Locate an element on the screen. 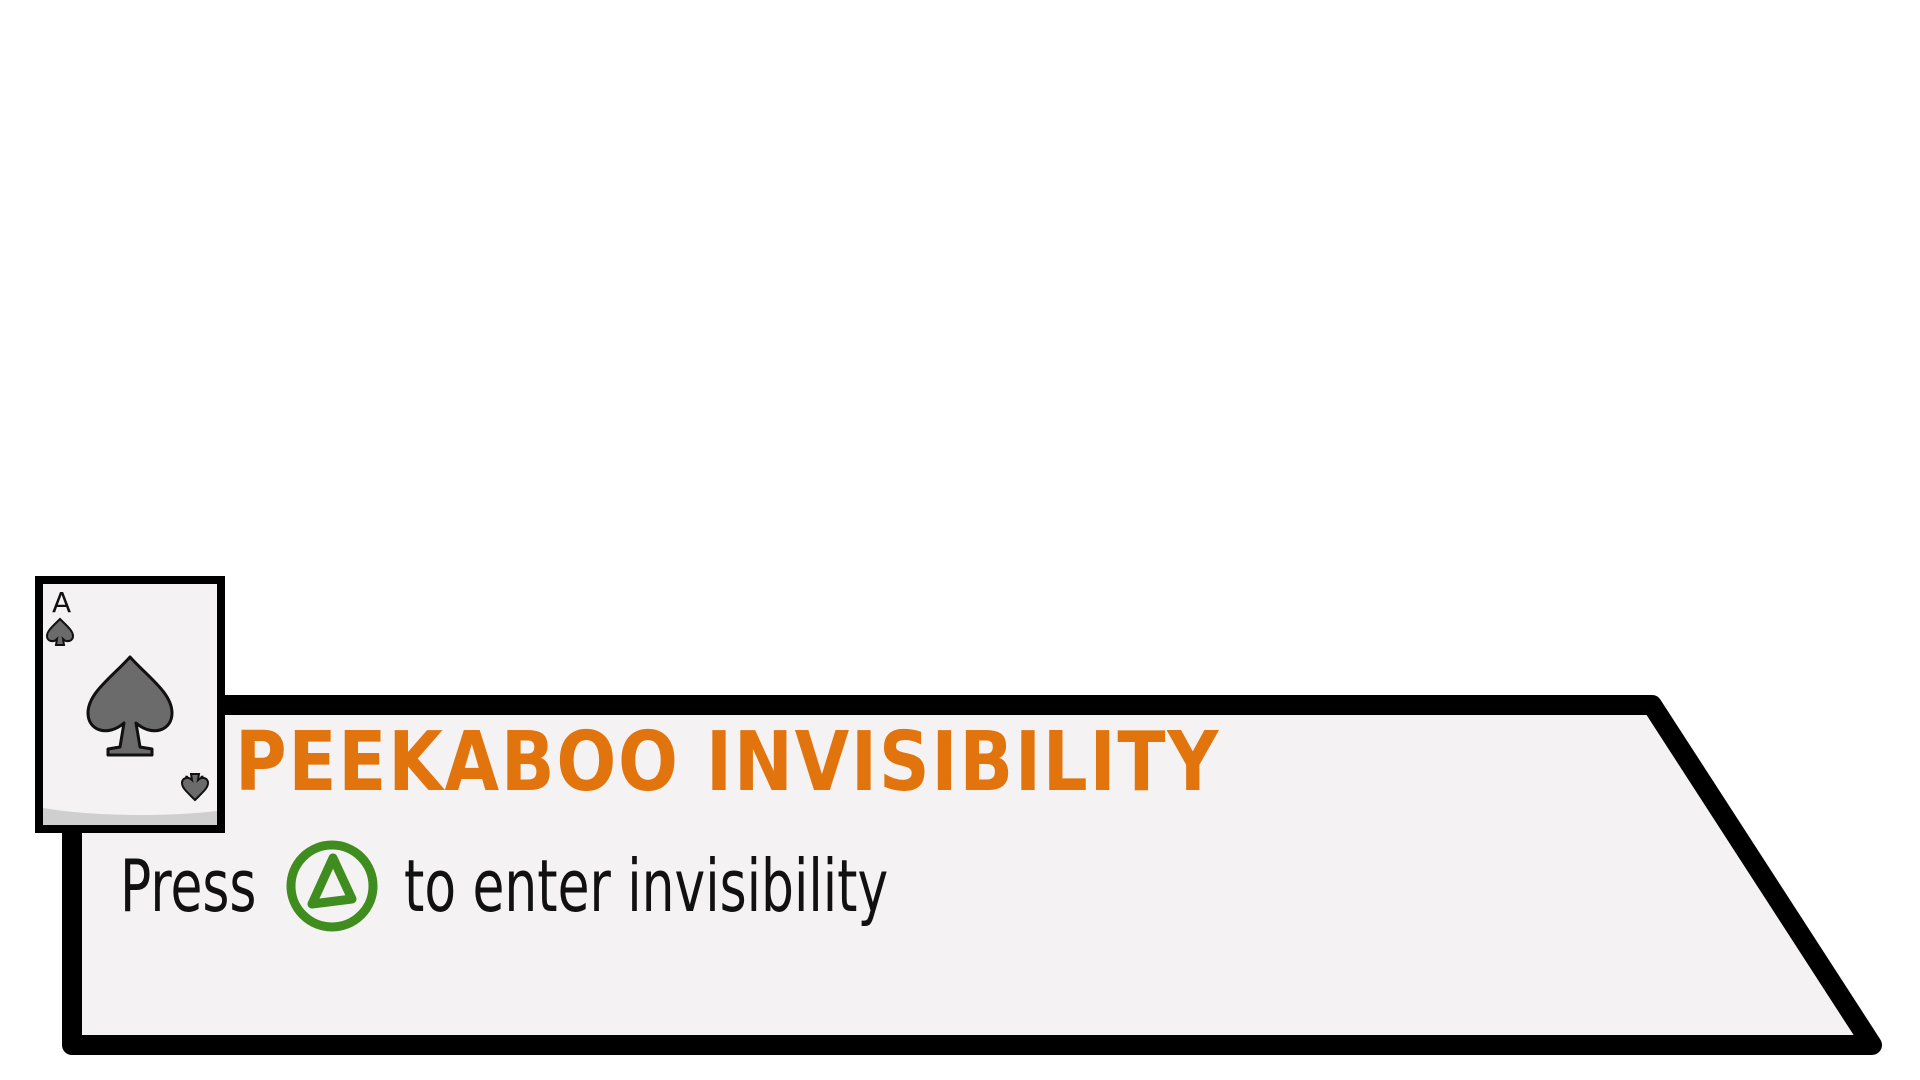 This screenshot has width=1920, height=1080. ace-of-spades-card: A A is located at coordinates (130, 704).